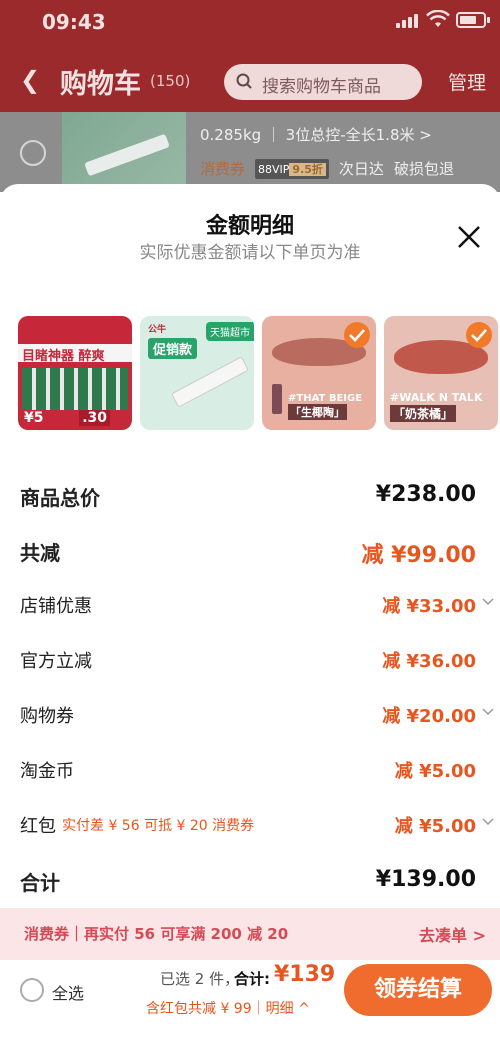  What do you see at coordinates (425, 879) in the screenshot?
I see `grand-total-value: ¥139.00` at bounding box center [425, 879].